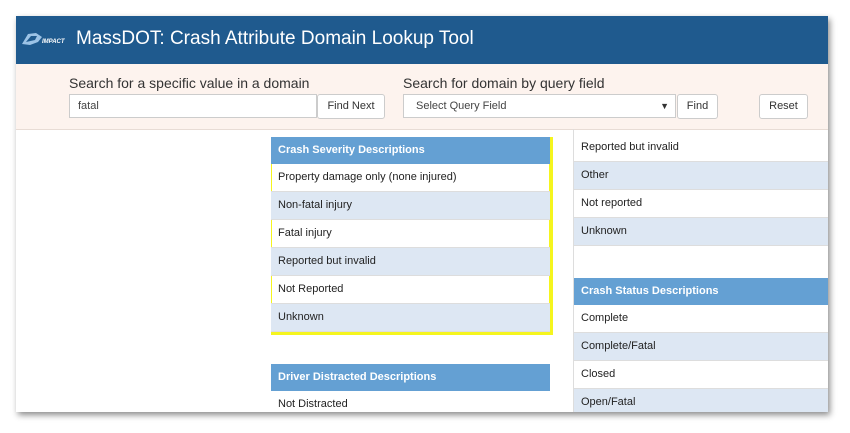 This screenshot has height=433, width=850. I want to click on query-field-select-value: Select Query Field, so click(461, 106).